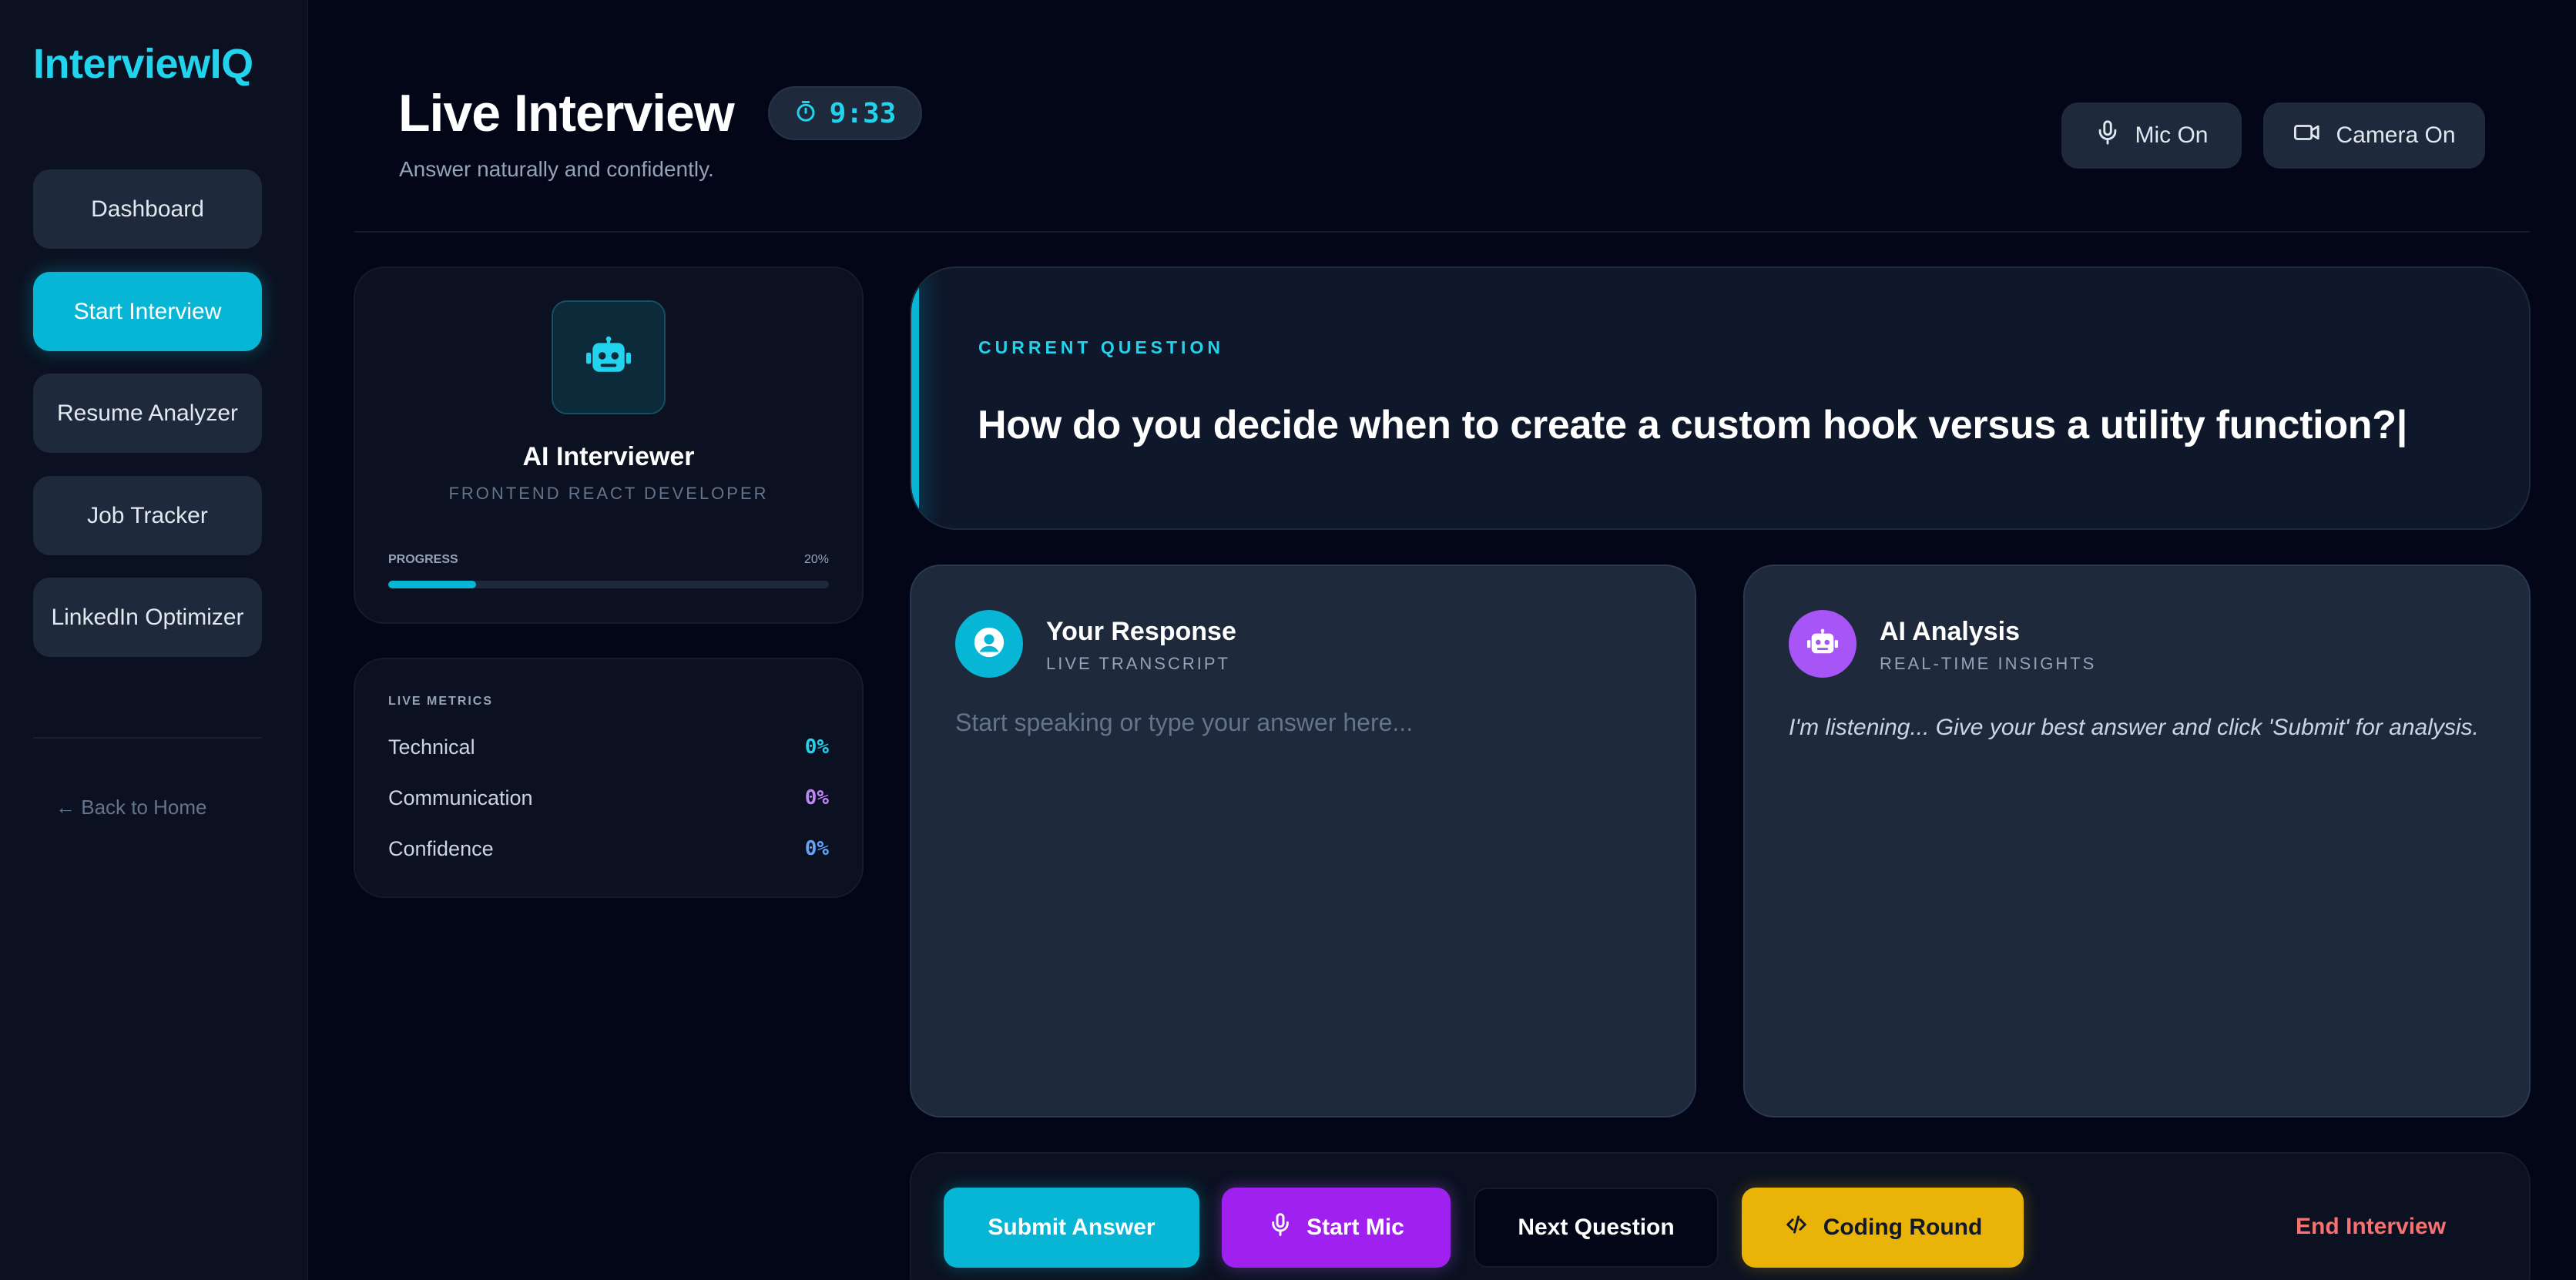 This screenshot has height=1280, width=2576. What do you see at coordinates (863, 113) in the screenshot?
I see `timer-value: 9:33` at bounding box center [863, 113].